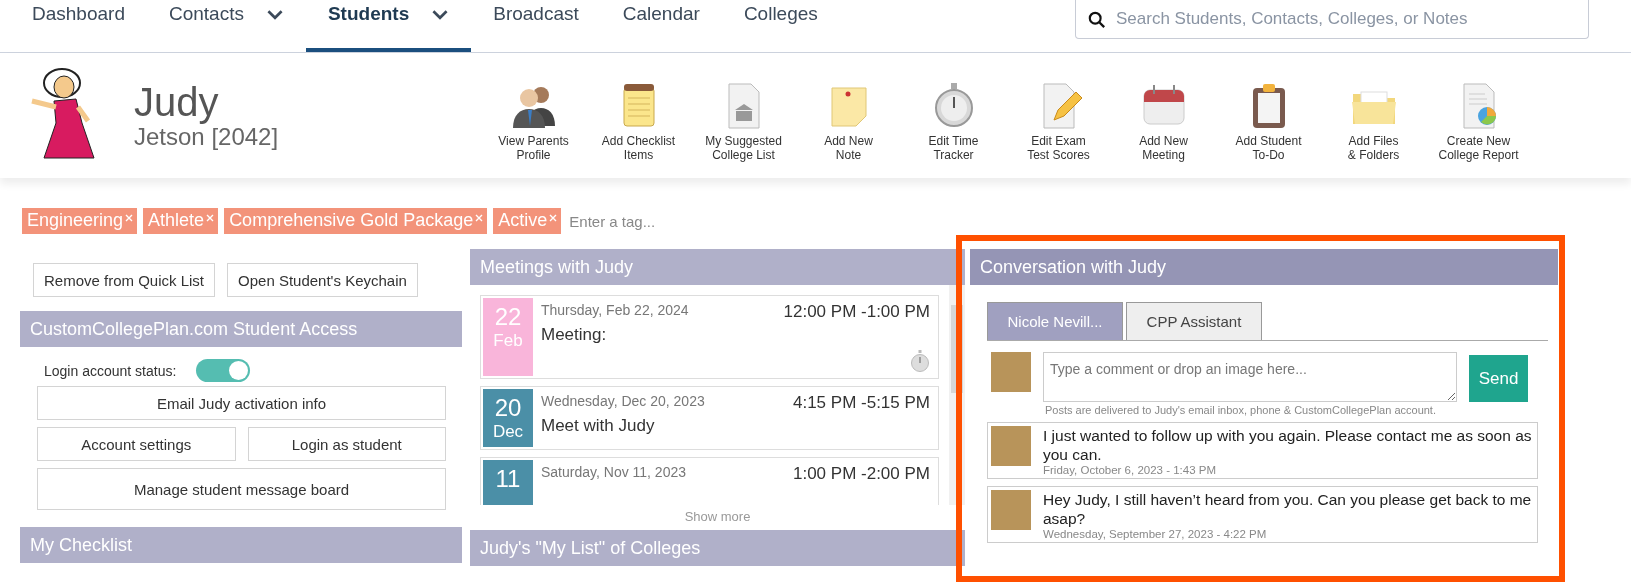 The image size is (1631, 583). Describe the element at coordinates (177, 101) in the screenshot. I see `student-first-name: Judy` at that location.